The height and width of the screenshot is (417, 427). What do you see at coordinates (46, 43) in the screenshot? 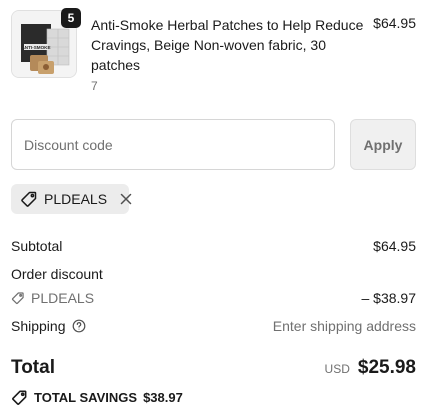
I see `product-thumbnail-wrap: ANTI-SMOKE 5` at bounding box center [46, 43].